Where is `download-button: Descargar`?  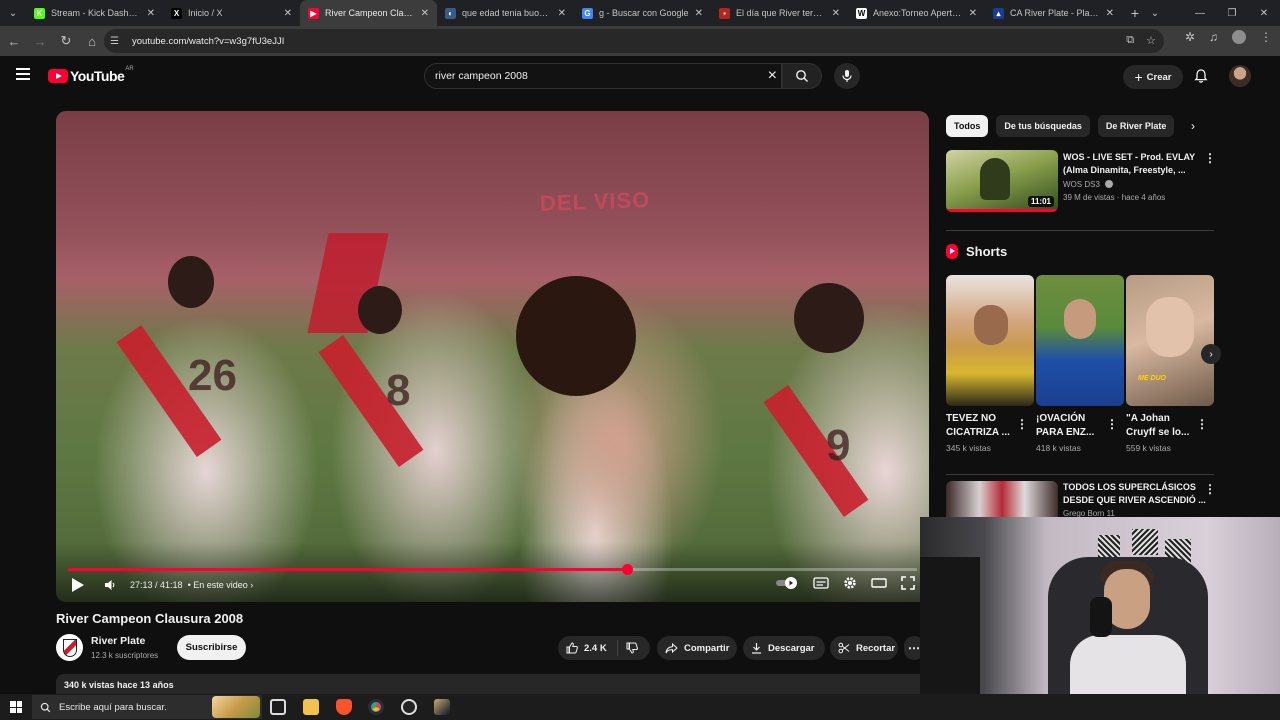 download-button: Descargar is located at coordinates (784, 648).